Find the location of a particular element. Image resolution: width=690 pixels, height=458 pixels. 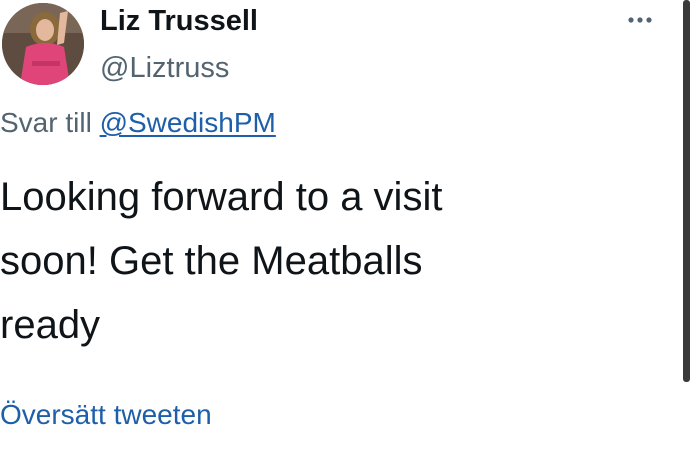

avatar-image is located at coordinates (43, 44).